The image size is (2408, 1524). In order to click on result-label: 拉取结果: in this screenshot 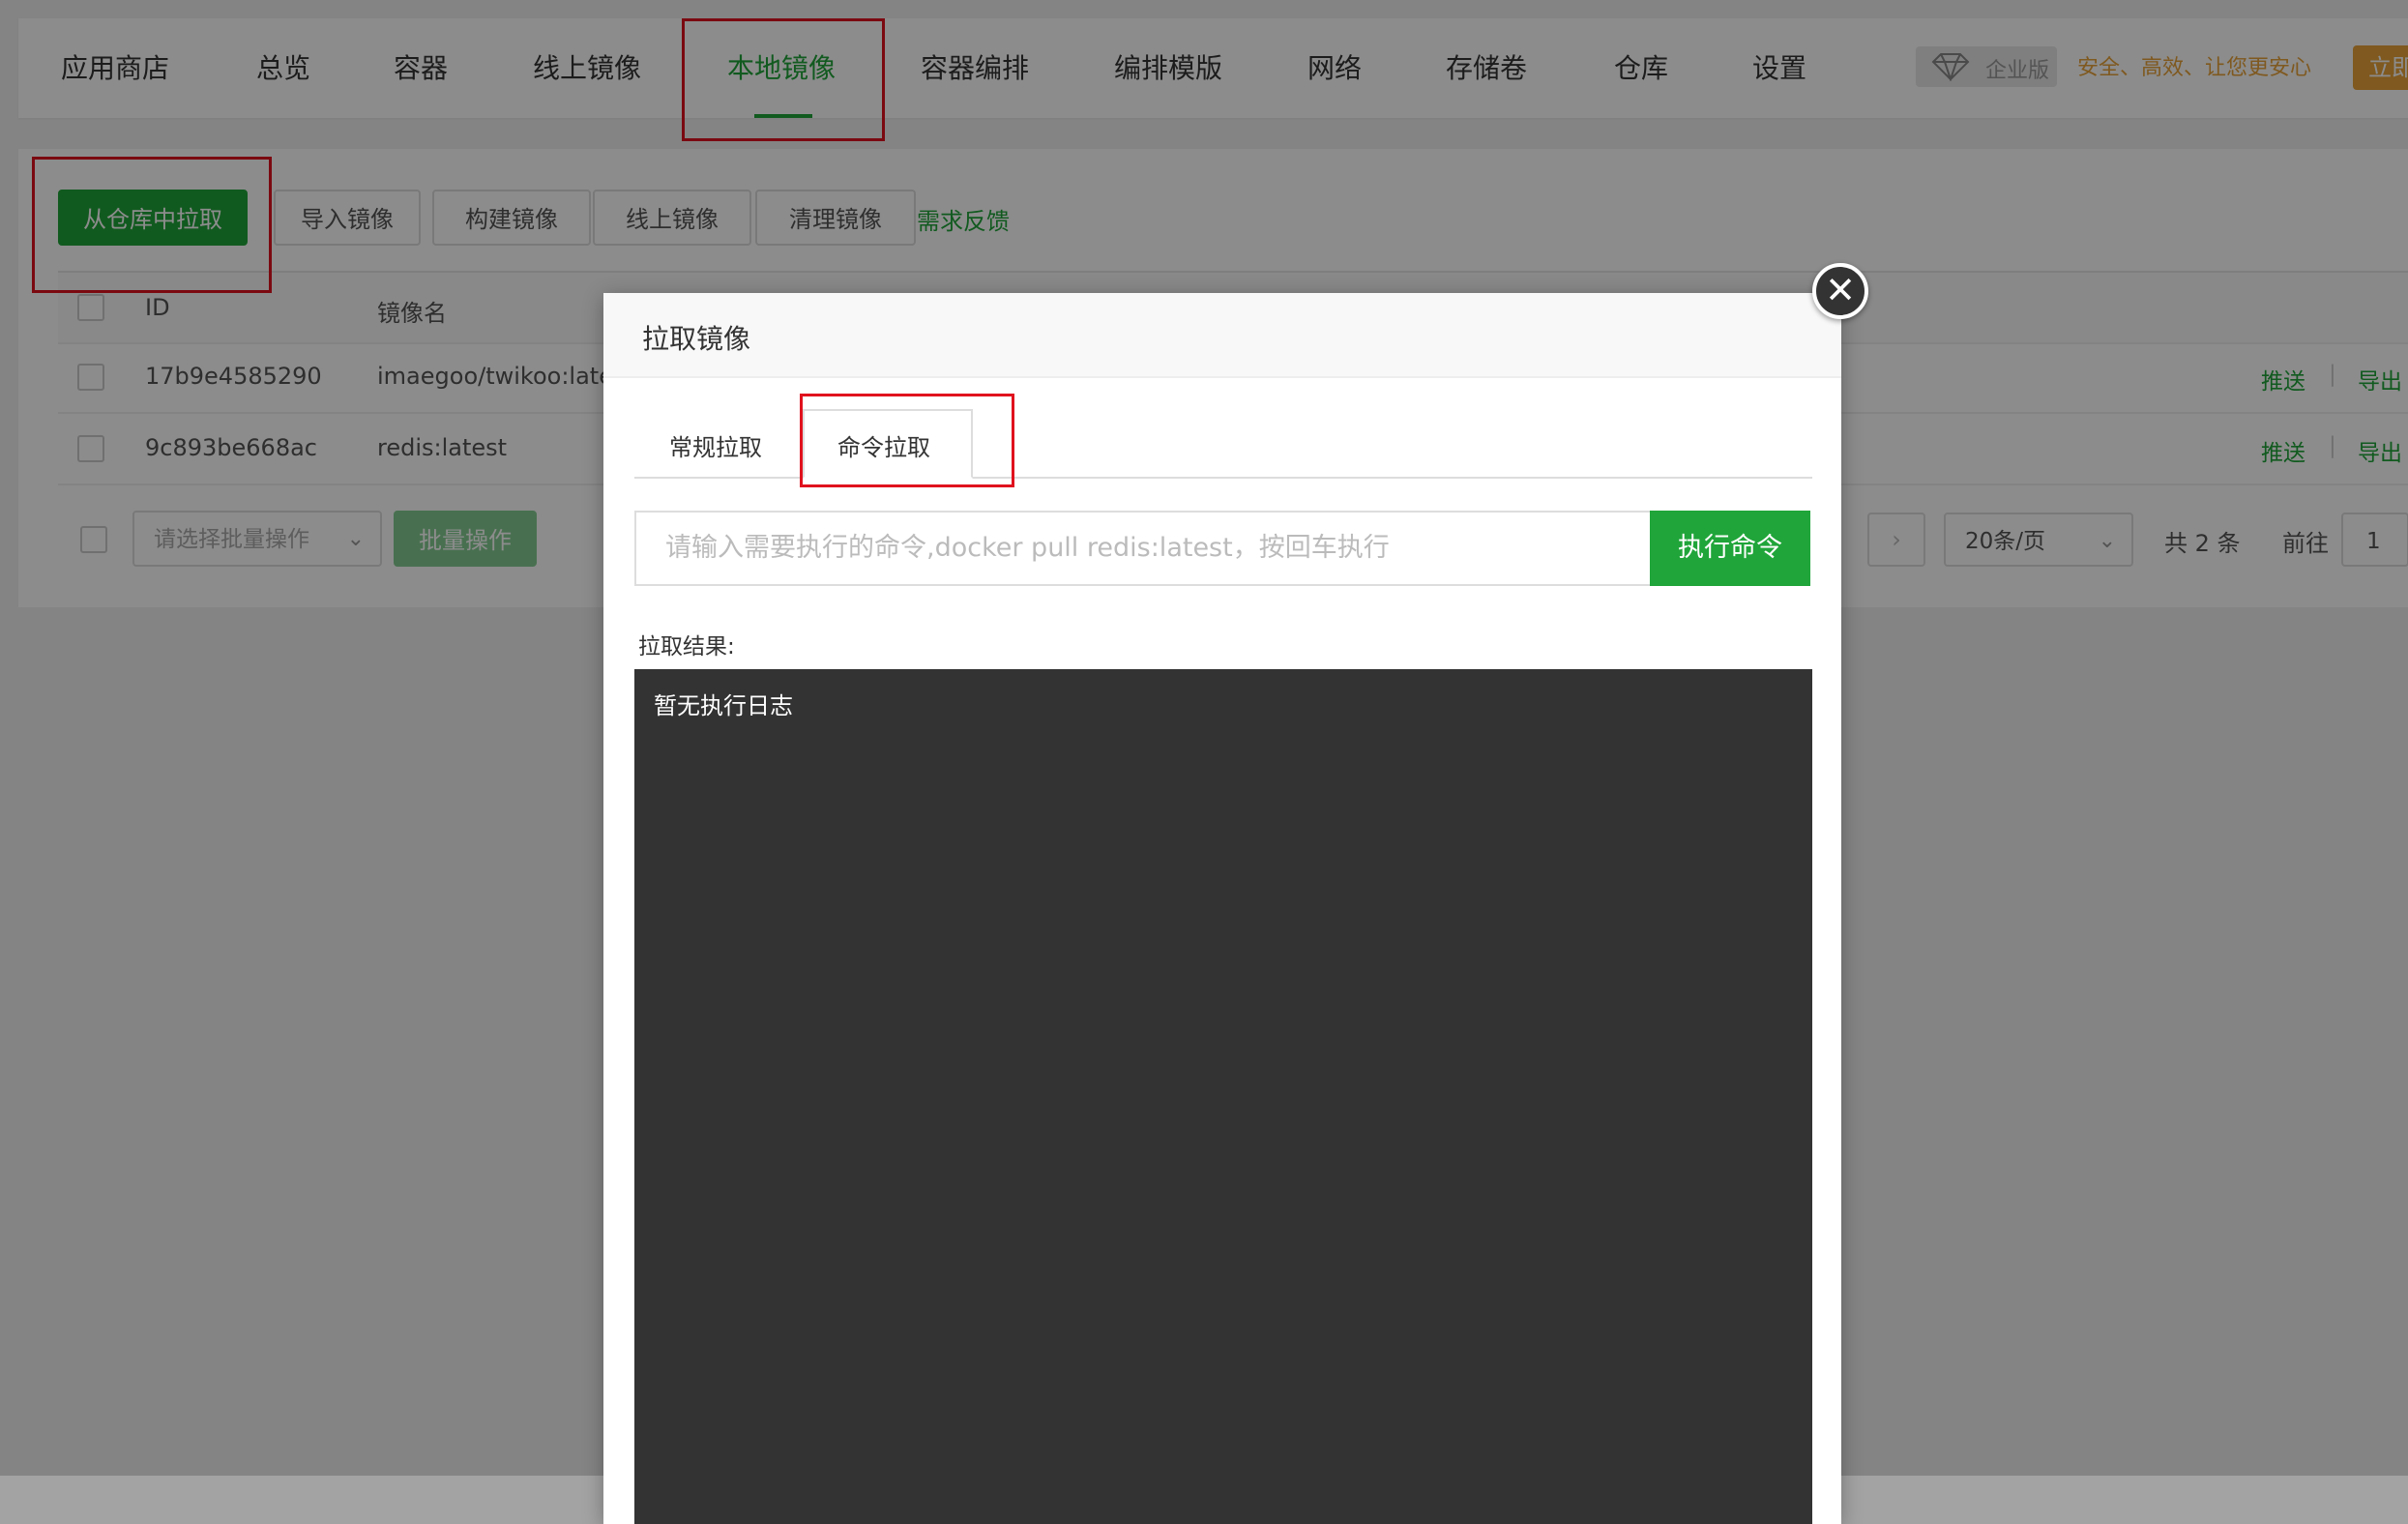, I will do `click(686, 646)`.